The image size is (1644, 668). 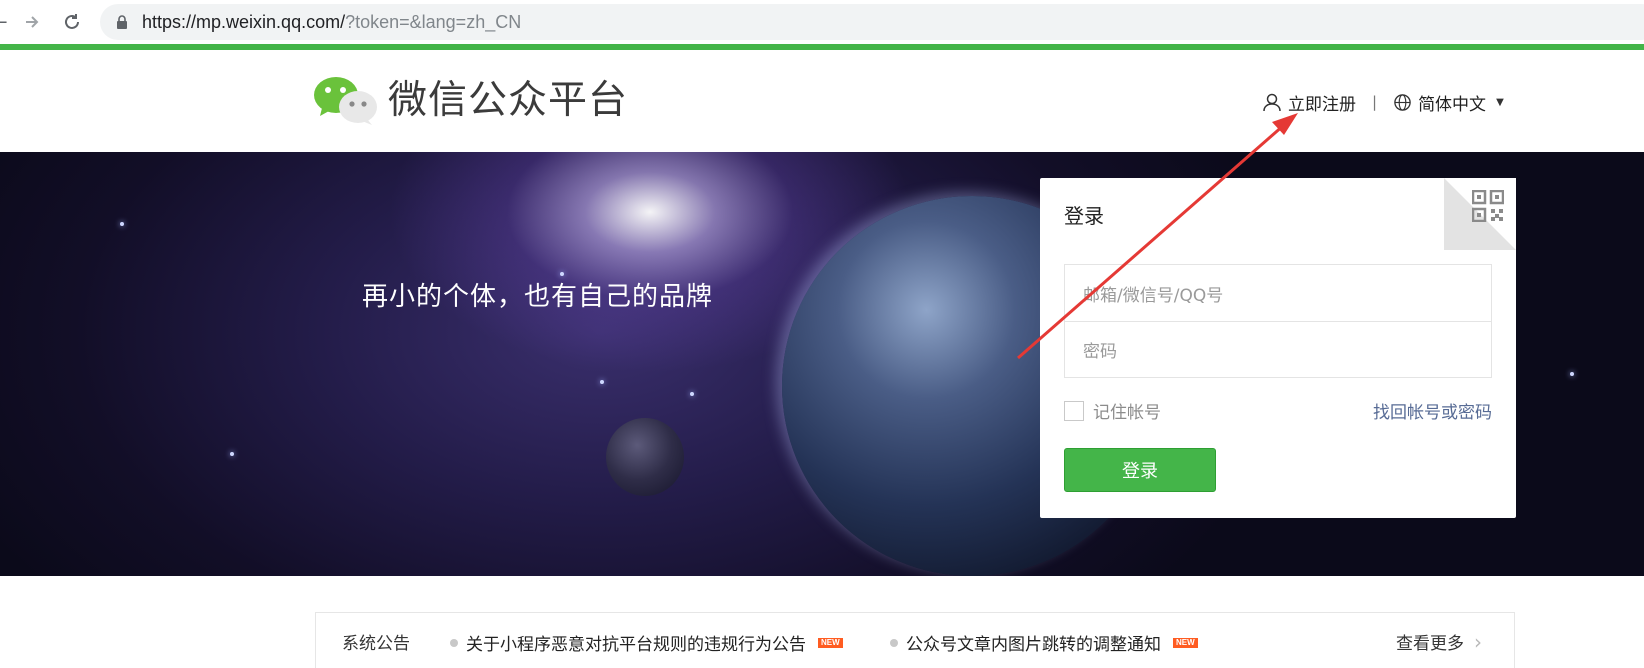 I want to click on qr-code-icon, so click(x=1488, y=206).